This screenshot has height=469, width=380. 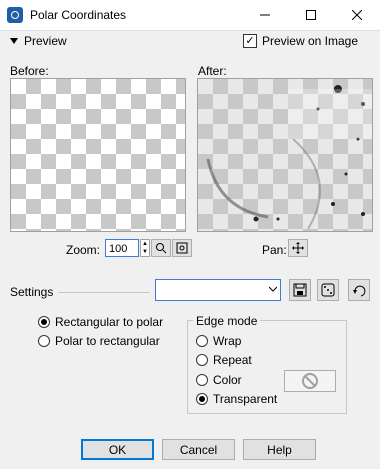 I want to click on help-button: Help, so click(x=279, y=449).